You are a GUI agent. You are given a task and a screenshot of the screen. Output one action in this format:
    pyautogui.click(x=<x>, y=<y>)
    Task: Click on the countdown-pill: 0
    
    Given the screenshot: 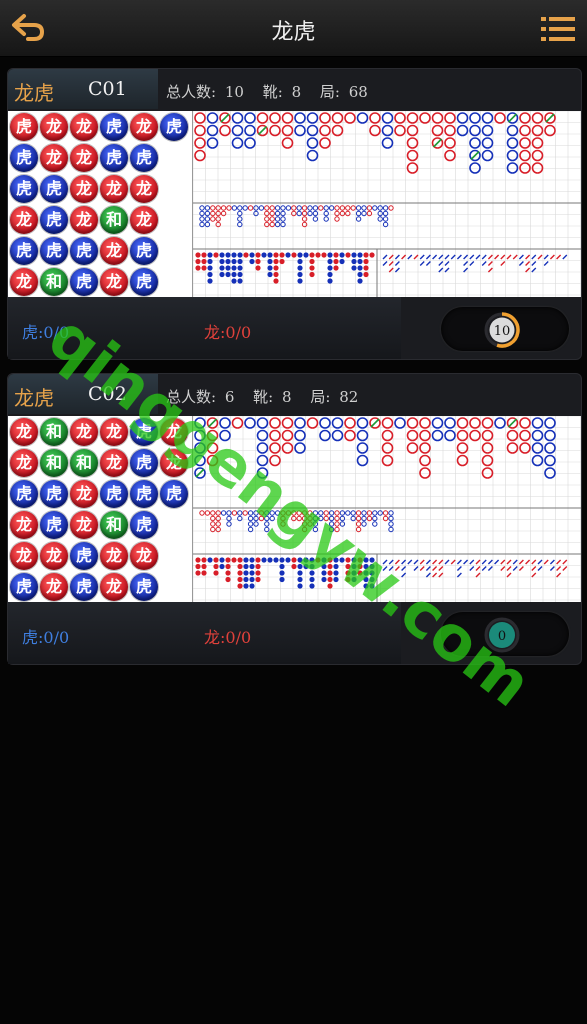 What is the action you would take?
    pyautogui.click(x=505, y=634)
    